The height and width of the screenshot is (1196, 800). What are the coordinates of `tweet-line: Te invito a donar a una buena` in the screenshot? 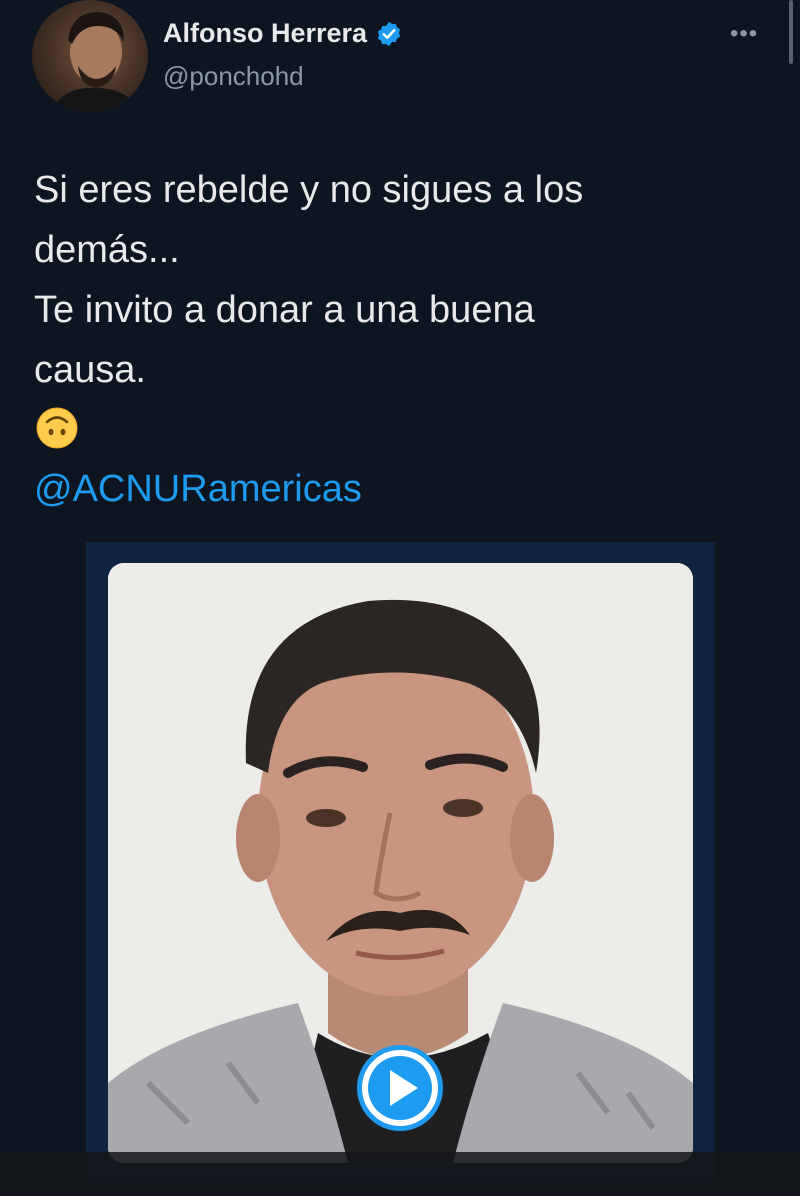 It's located at (284, 310).